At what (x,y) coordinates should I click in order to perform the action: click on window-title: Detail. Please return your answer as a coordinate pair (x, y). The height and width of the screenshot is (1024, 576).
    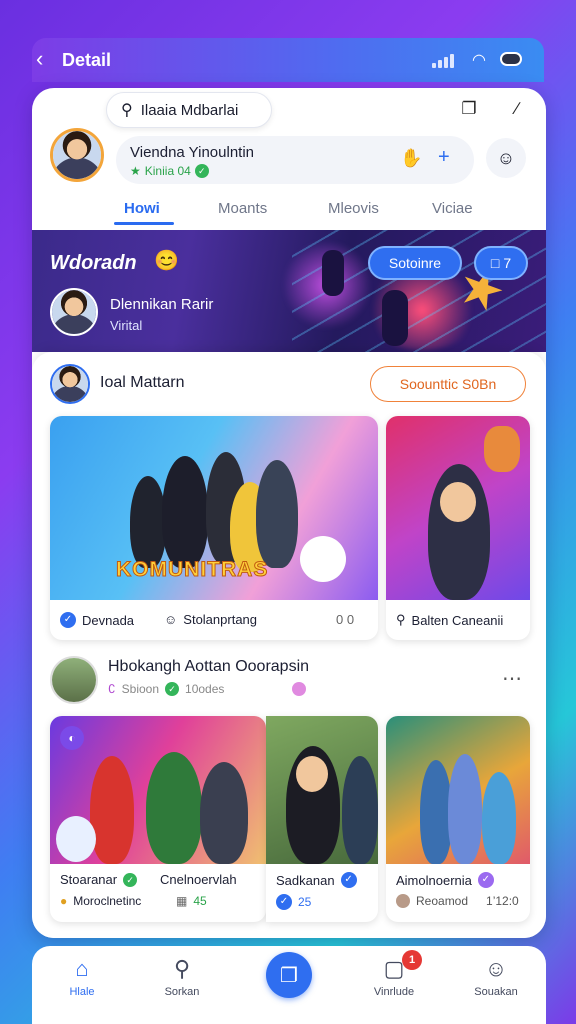
    Looking at the image, I should click on (87, 60).